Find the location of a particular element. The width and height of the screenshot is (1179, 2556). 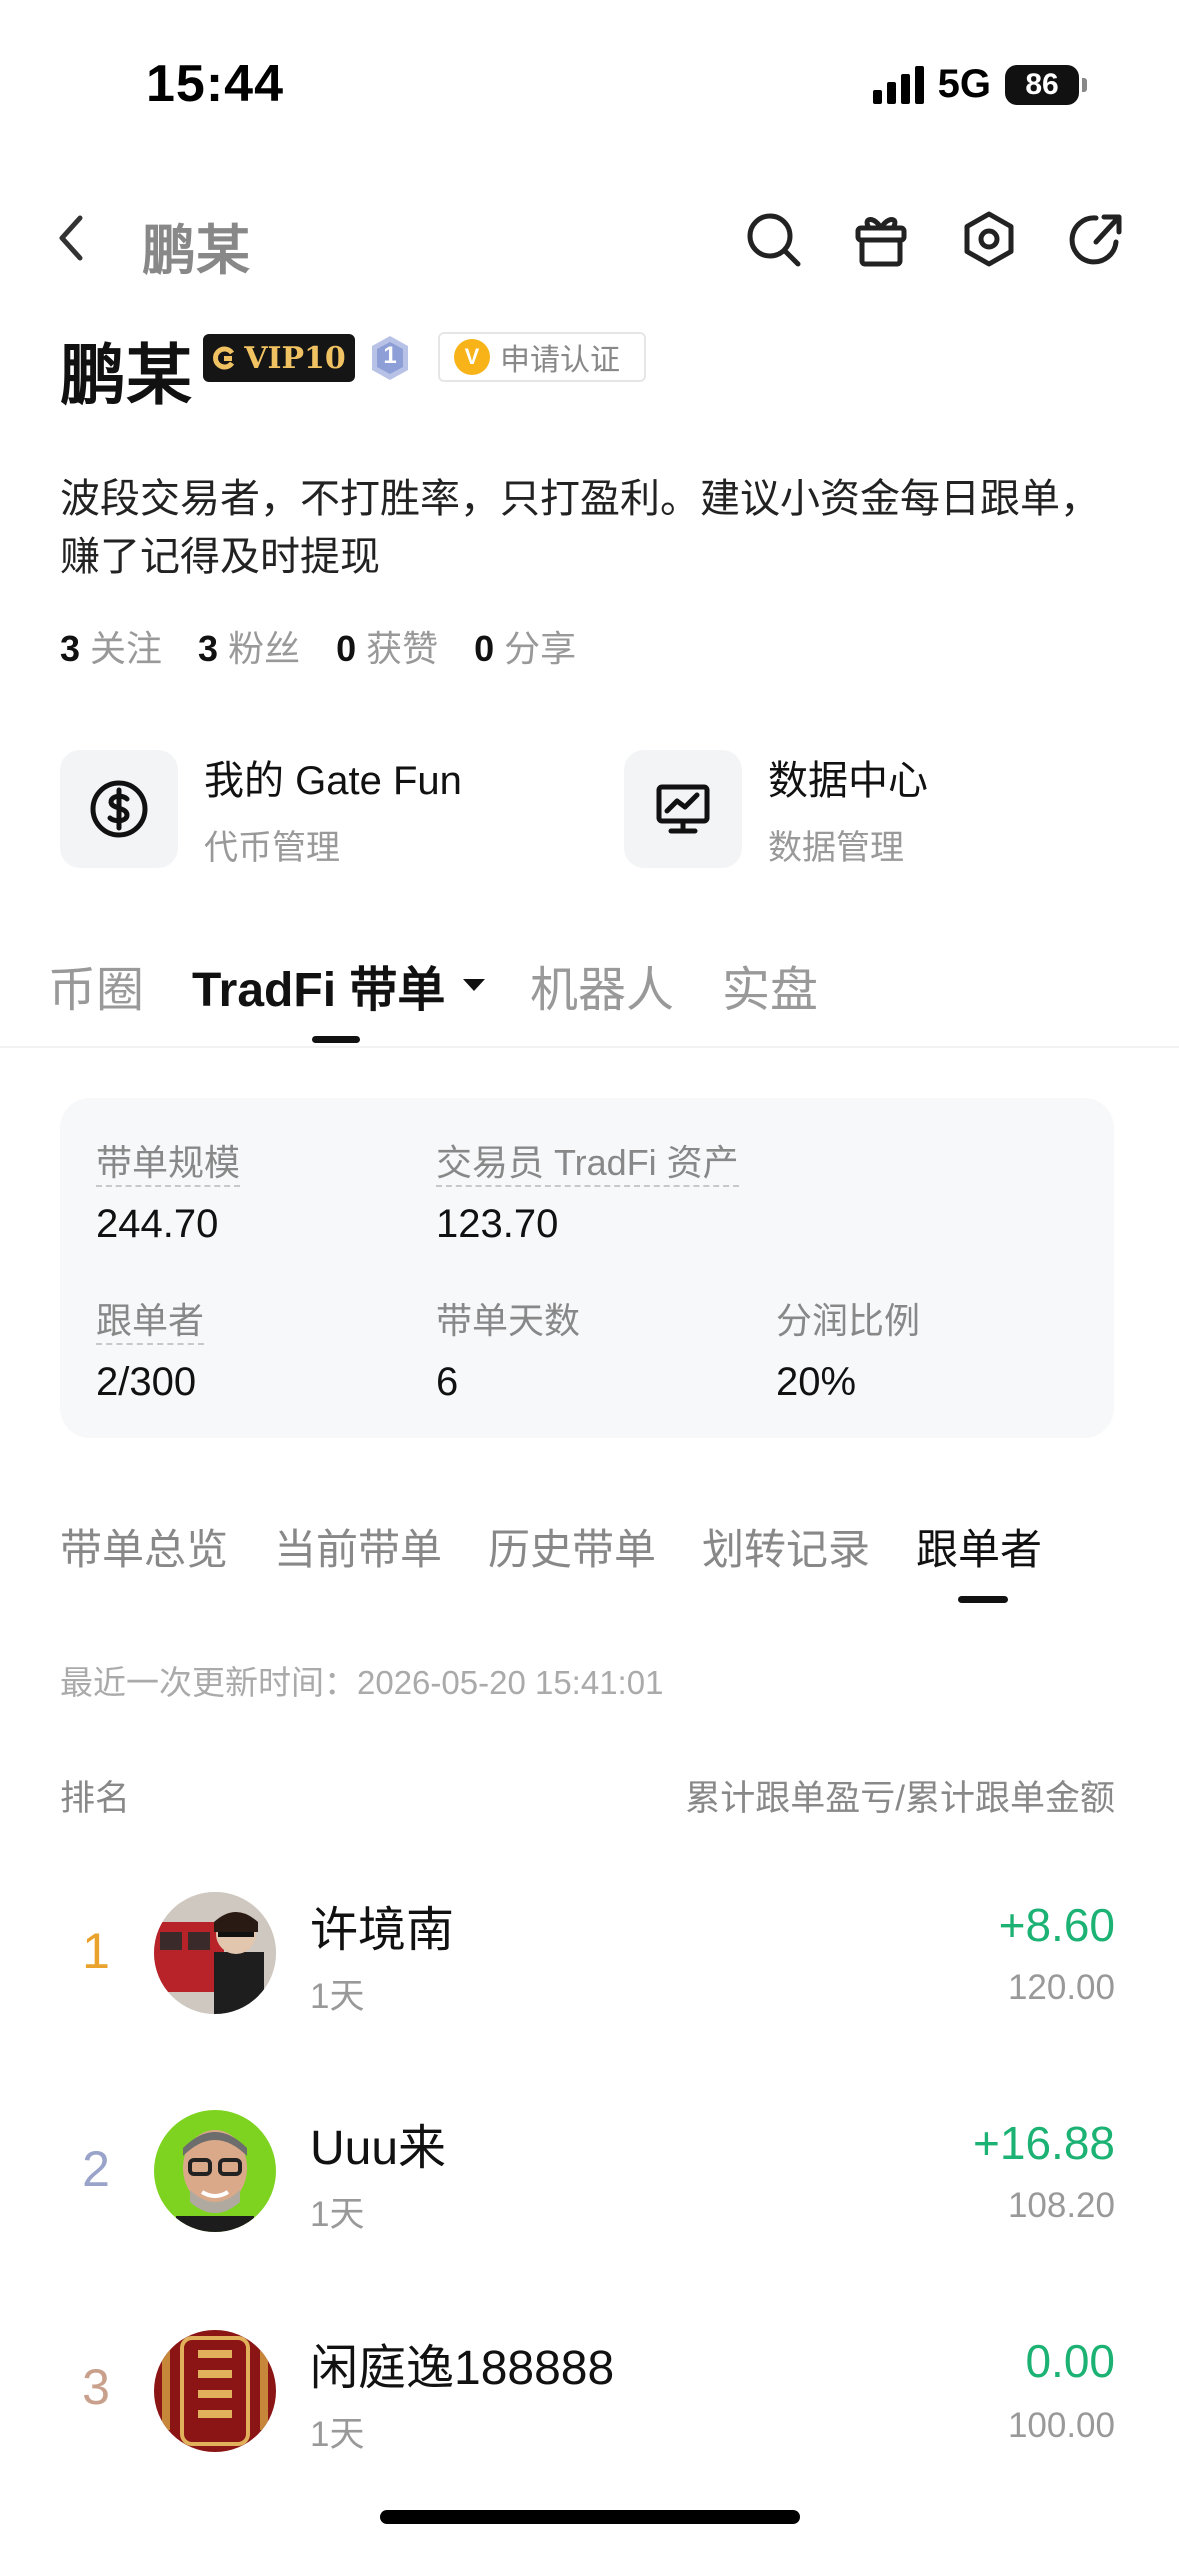

status-indicators: 5G 86 is located at coordinates (979, 84).